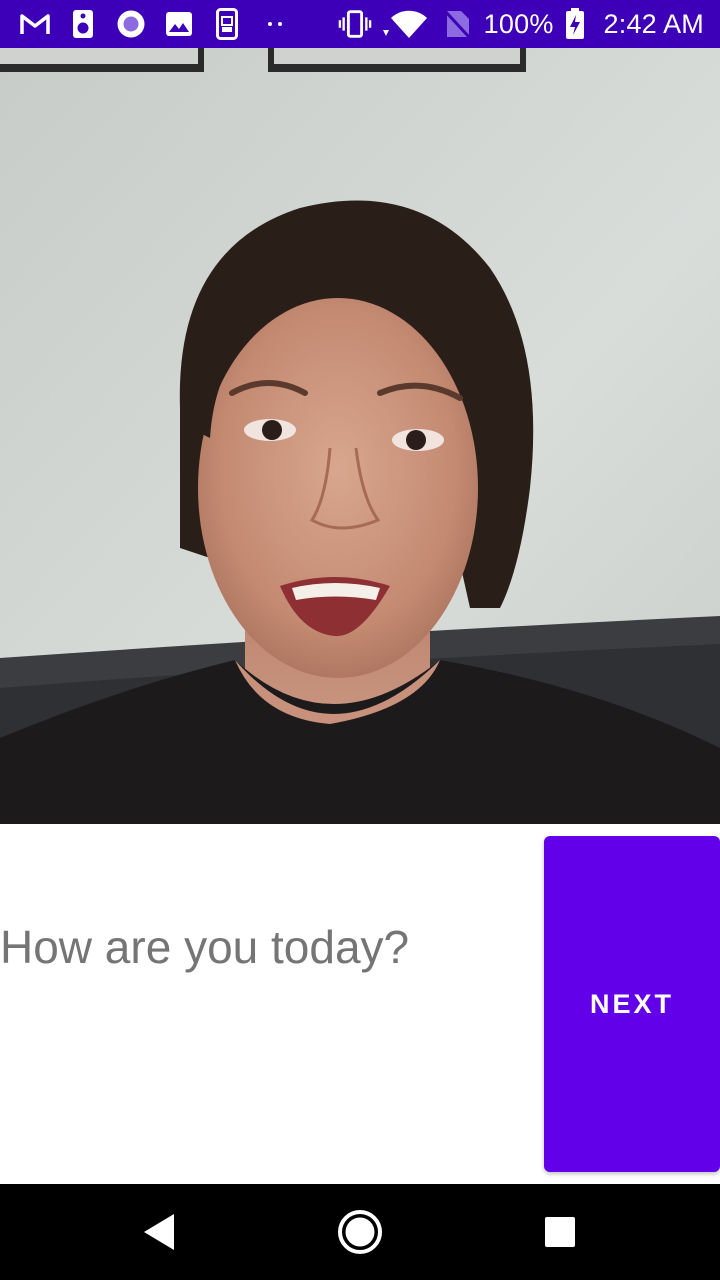 The height and width of the screenshot is (1280, 720). I want to click on image-icon, so click(179, 24).